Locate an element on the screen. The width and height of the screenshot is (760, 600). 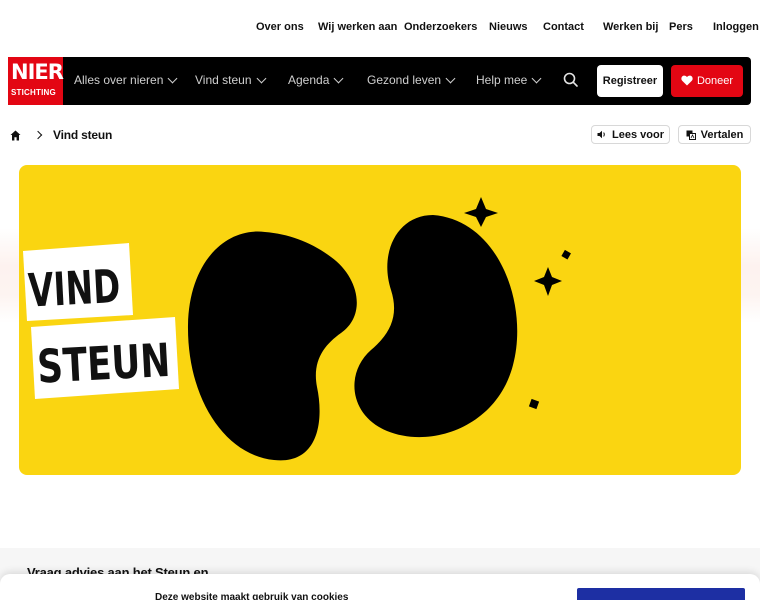
read-aloud-label: Lees voor is located at coordinates (638, 134).